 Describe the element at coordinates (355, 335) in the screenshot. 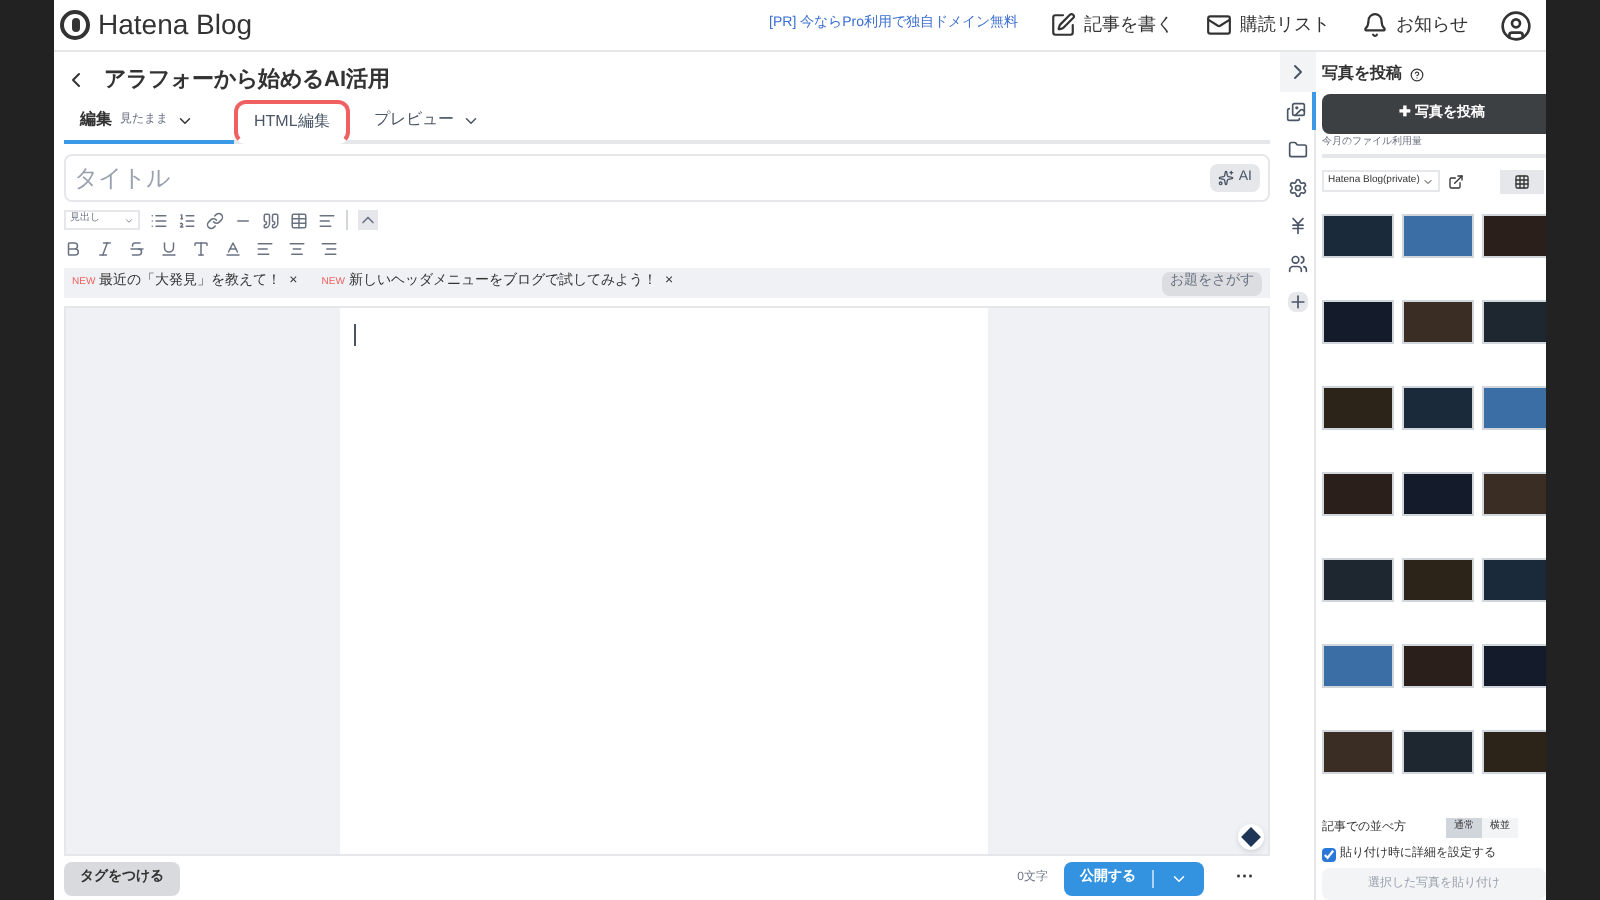

I see `text-cursor` at that location.